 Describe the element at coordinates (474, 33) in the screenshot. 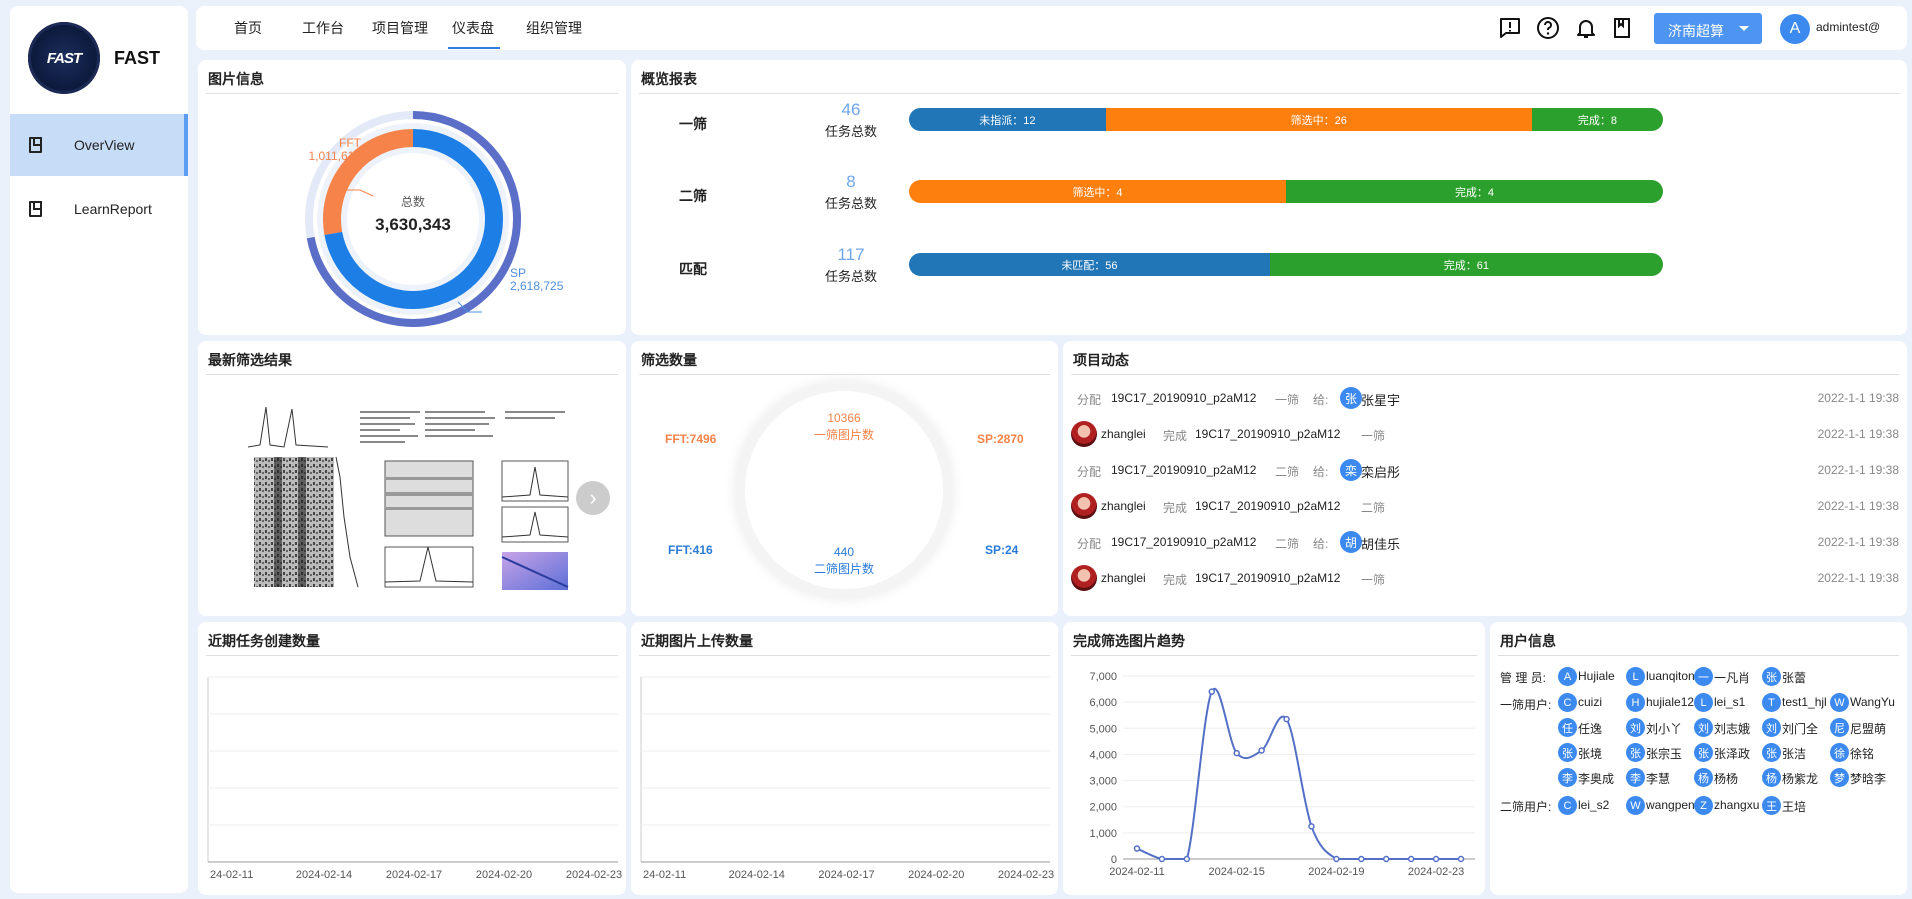

I see `tab-dashboard: 仪表盘` at that location.